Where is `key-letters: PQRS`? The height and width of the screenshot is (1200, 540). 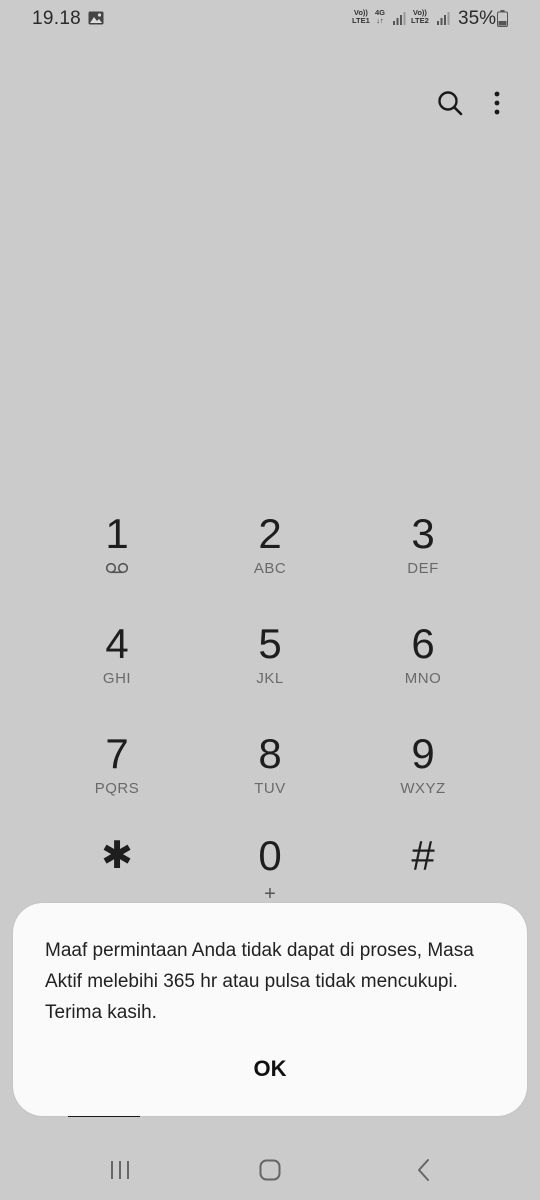 key-letters: PQRS is located at coordinates (117, 788).